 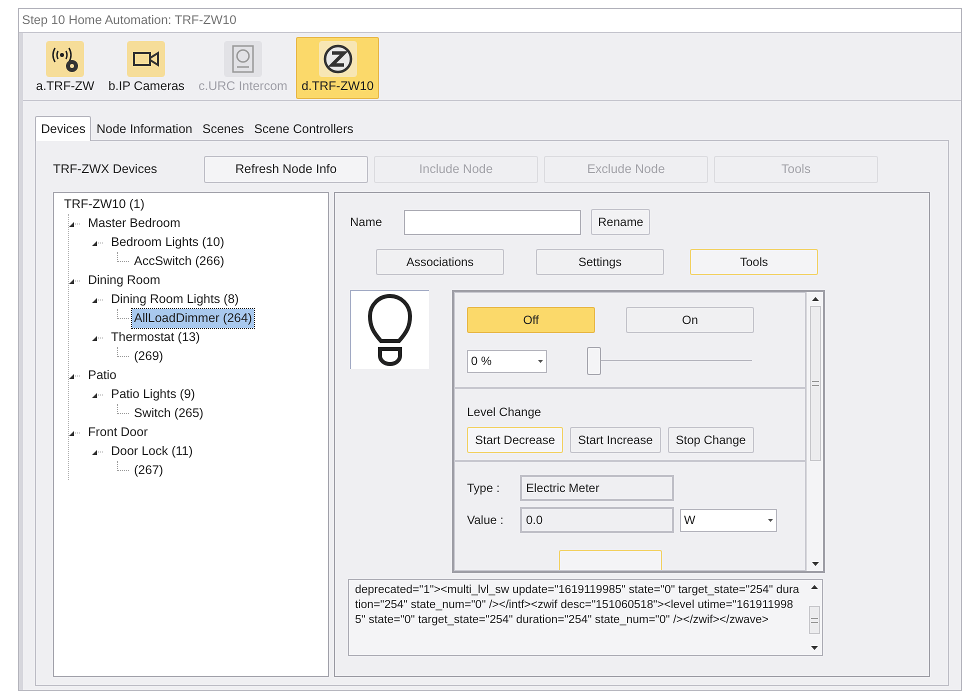 I want to click on tab: Scene Controllers, so click(x=303, y=129).